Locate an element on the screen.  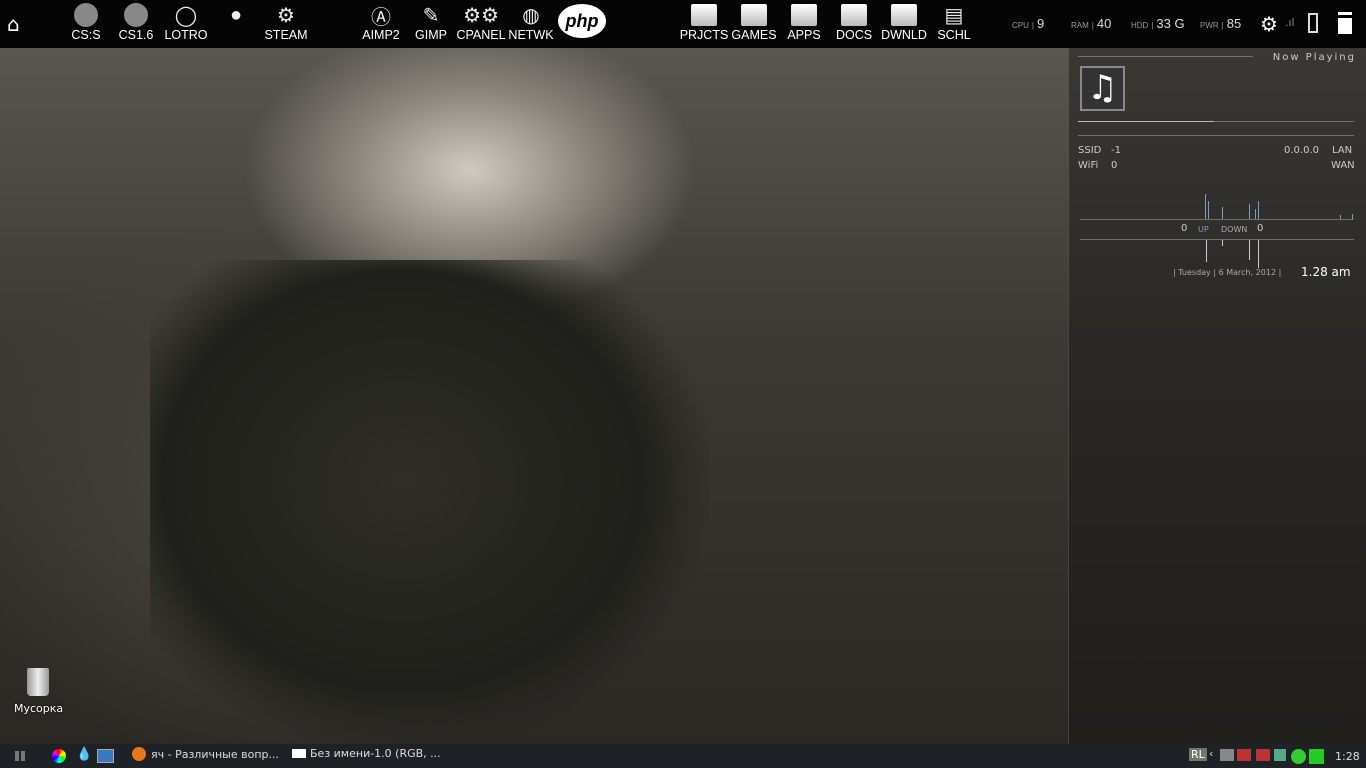
launcher-dwnld: DWNLD is located at coordinates (904, 22).